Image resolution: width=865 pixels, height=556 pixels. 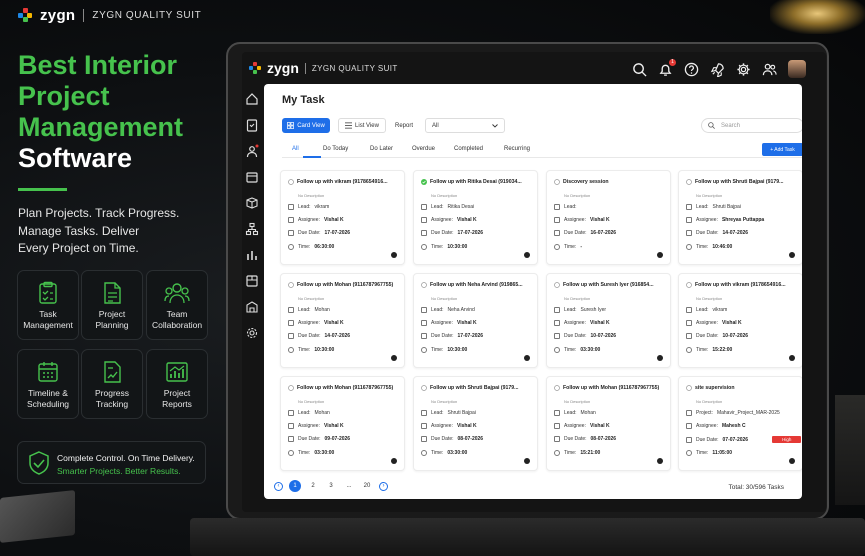 I want to click on page-1: 1, so click(x=295, y=486).